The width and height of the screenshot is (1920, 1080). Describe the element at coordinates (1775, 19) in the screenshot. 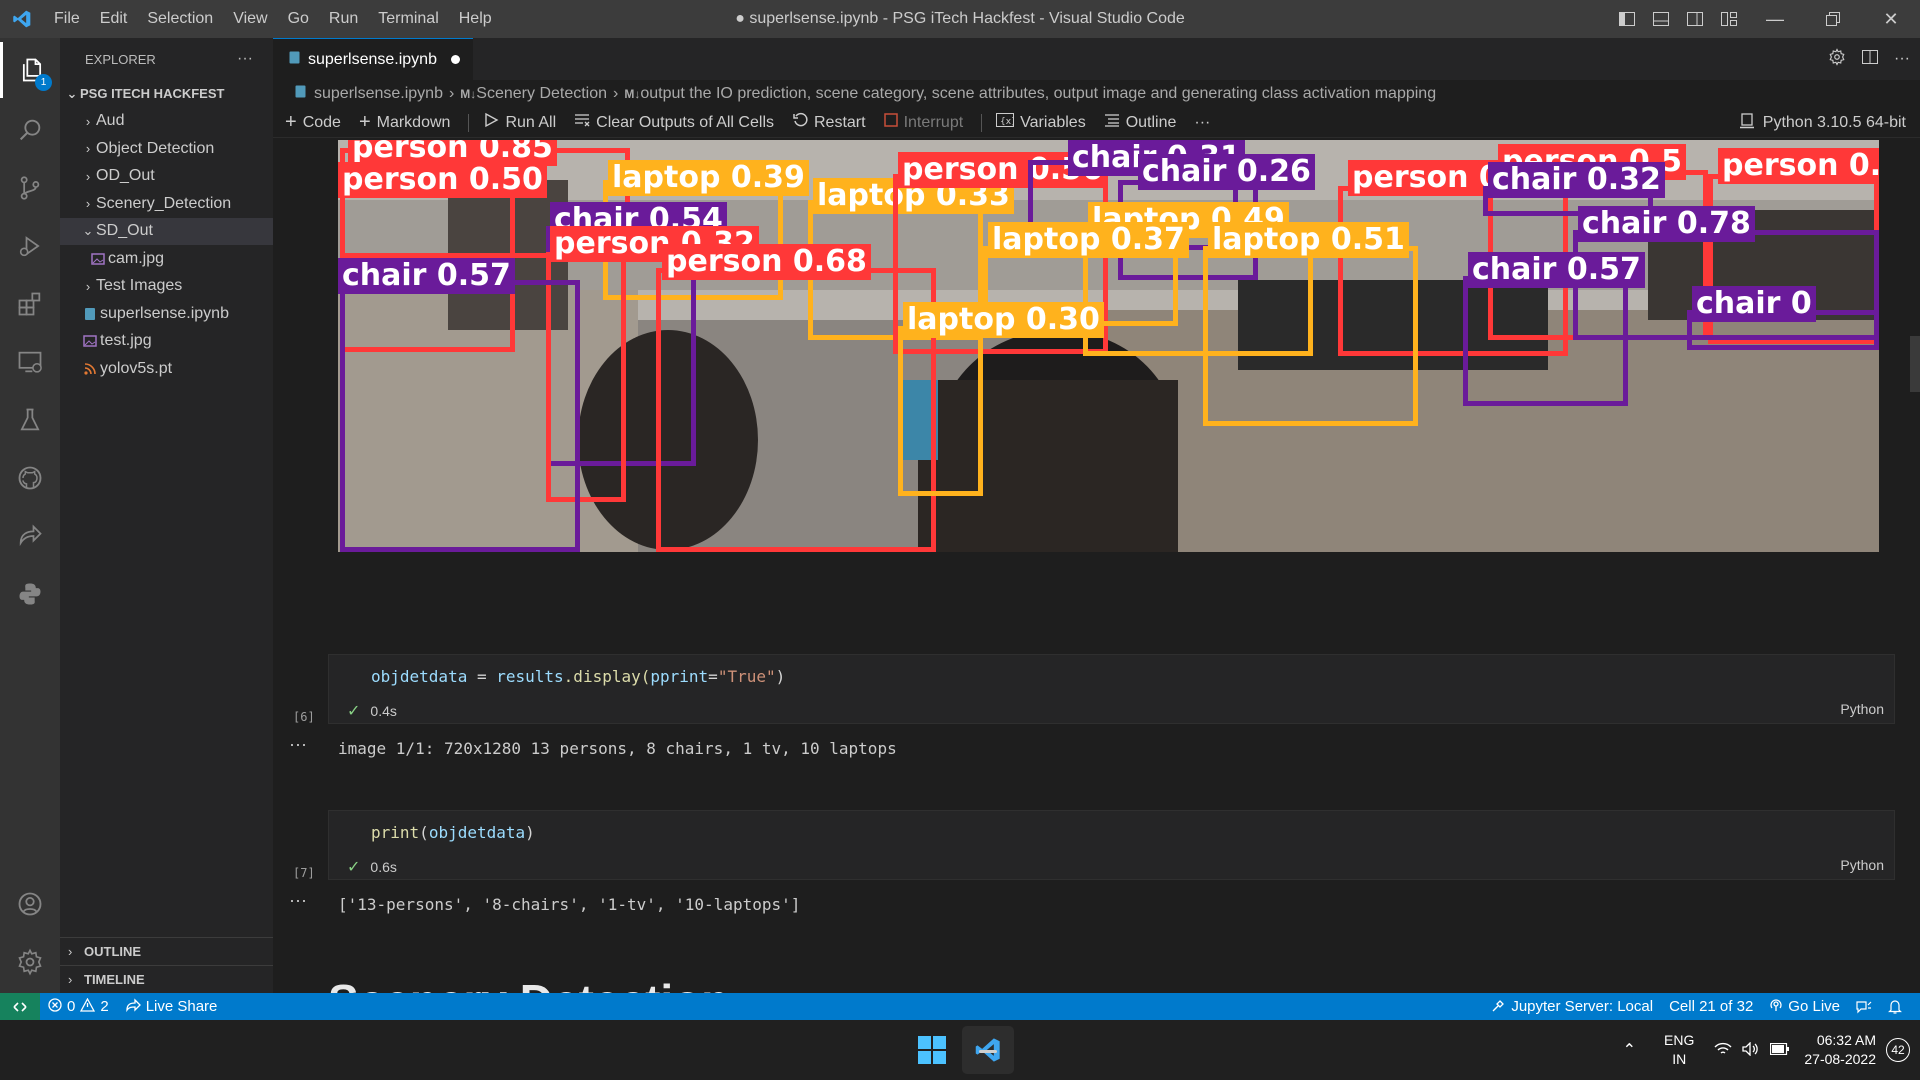

I see `minimize-button: —` at that location.